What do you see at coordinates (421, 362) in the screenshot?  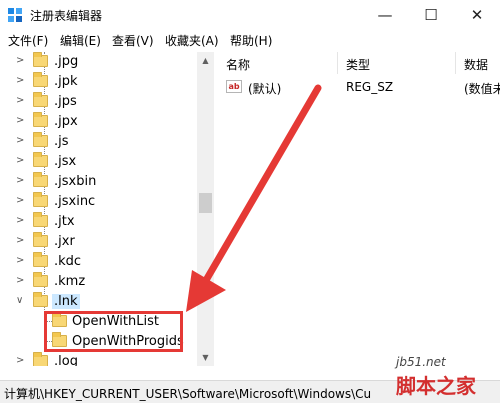 I see `watermark-site: jb51.net` at bounding box center [421, 362].